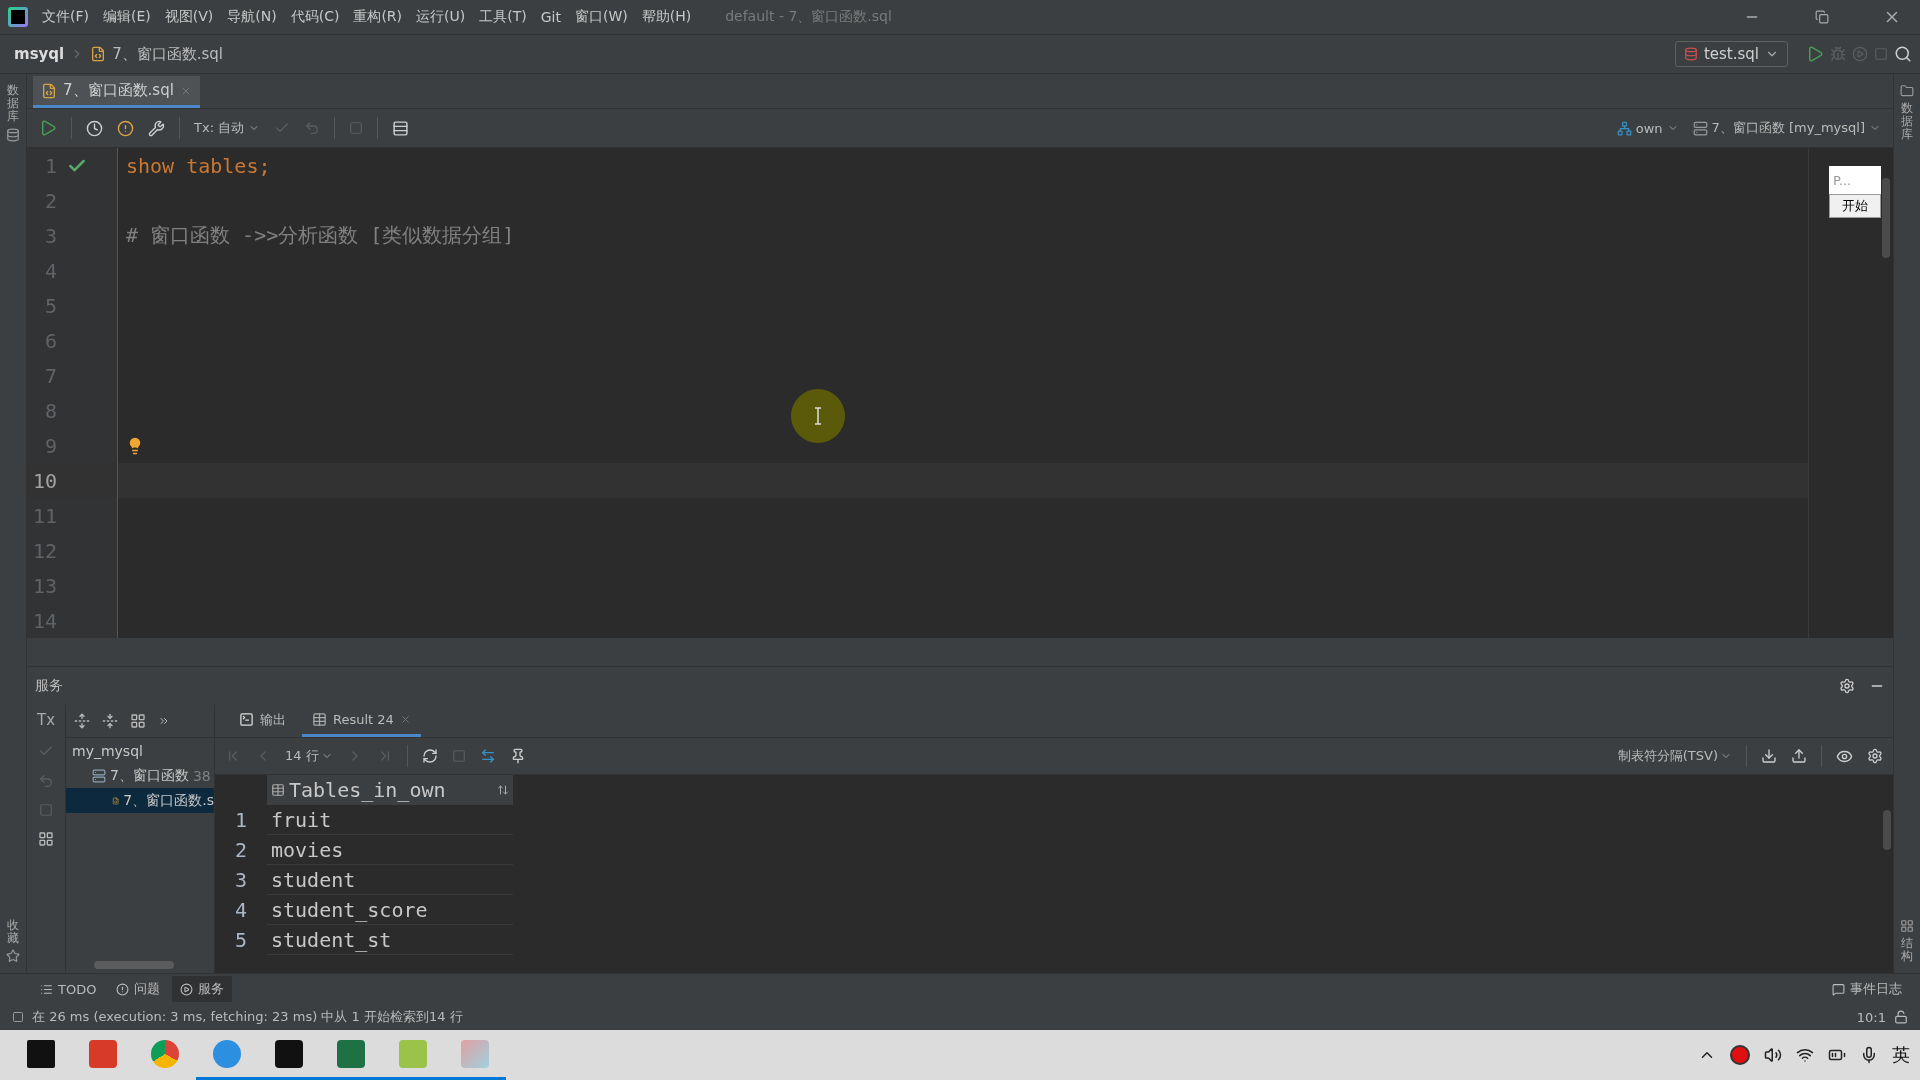  What do you see at coordinates (252, 17) in the screenshot?
I see `menu-item: 导航(N)` at bounding box center [252, 17].